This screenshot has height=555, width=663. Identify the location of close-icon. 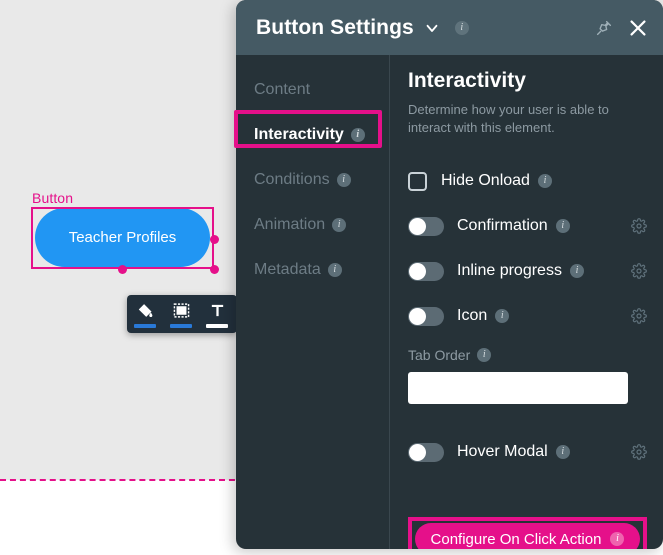
(638, 28).